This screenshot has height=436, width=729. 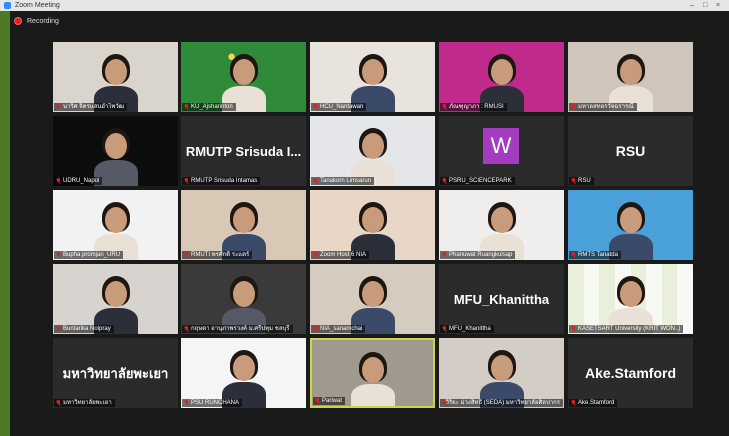 I want to click on participant-name-tag: มหาวิทยาลัยพะเยา, so click(x=84, y=403).